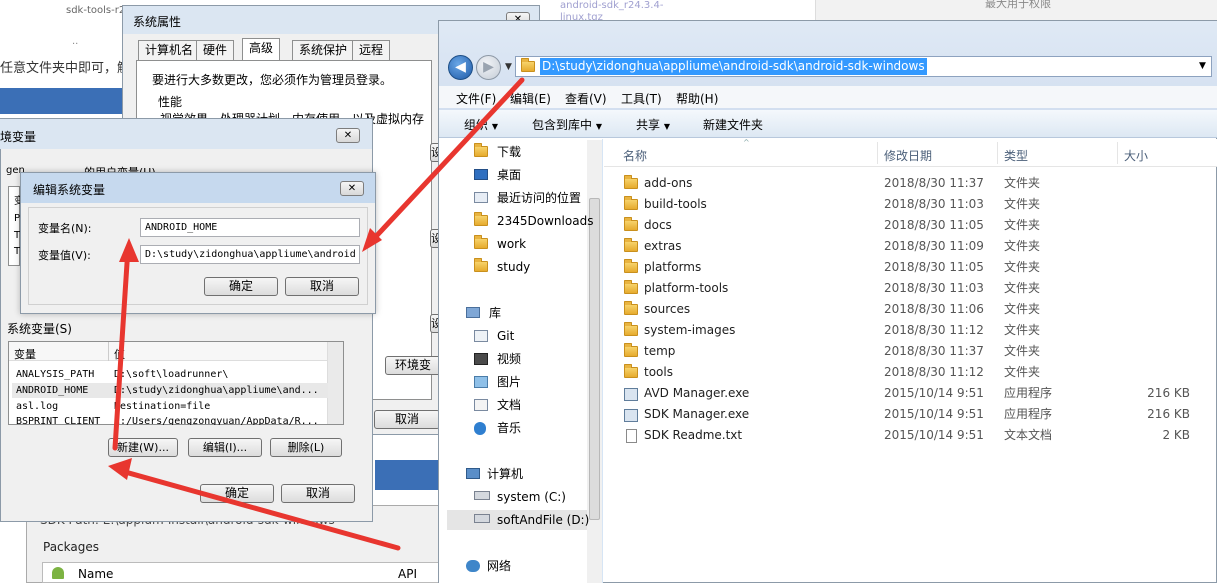 The height and width of the screenshot is (583, 1217). What do you see at coordinates (254, 504) in the screenshot?
I see `arrow-to-new-button` at bounding box center [254, 504].